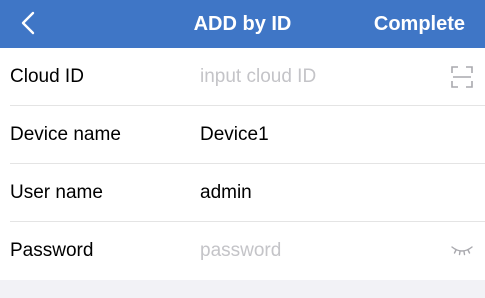 The width and height of the screenshot is (485, 298). I want to click on cloud-id-input, so click(317, 77).